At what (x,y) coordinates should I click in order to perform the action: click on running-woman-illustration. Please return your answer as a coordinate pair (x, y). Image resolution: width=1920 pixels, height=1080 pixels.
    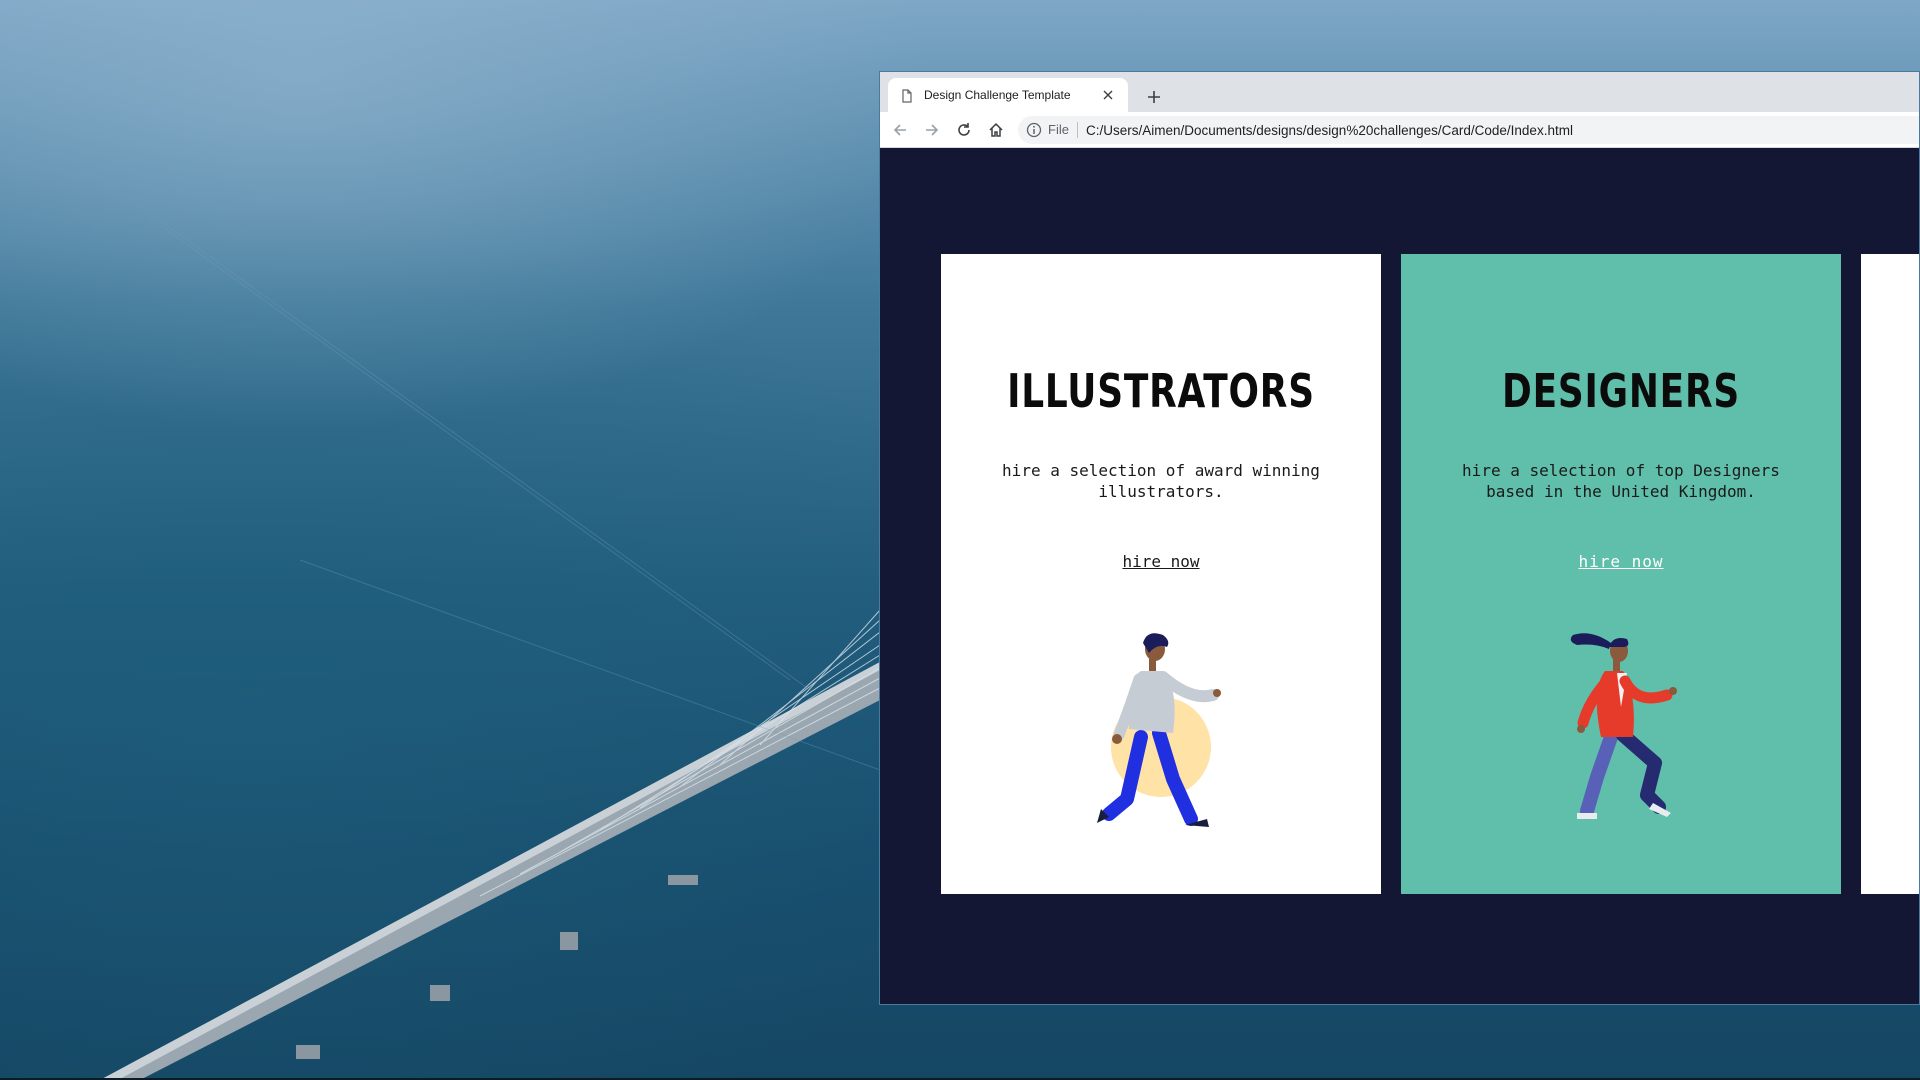
    Looking at the image, I should click on (1623, 726).